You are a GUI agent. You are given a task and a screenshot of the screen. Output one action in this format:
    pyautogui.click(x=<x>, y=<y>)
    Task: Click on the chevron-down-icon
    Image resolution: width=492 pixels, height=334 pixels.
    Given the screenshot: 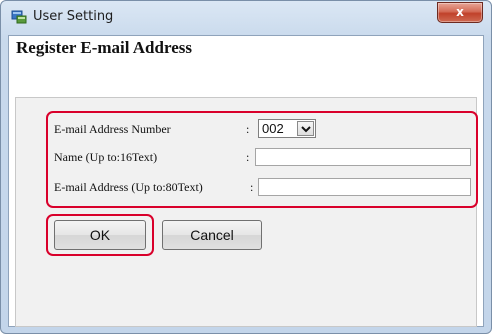 What is the action you would take?
    pyautogui.click(x=306, y=129)
    